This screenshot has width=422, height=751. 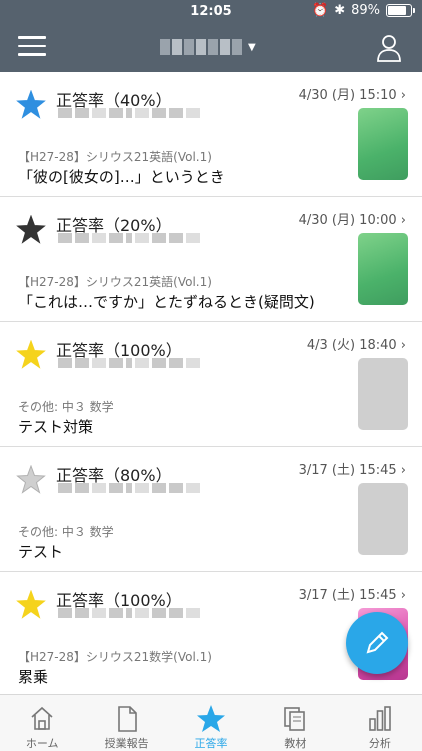 I want to click on tab-bar-chart: 分析, so click(x=380, y=723).